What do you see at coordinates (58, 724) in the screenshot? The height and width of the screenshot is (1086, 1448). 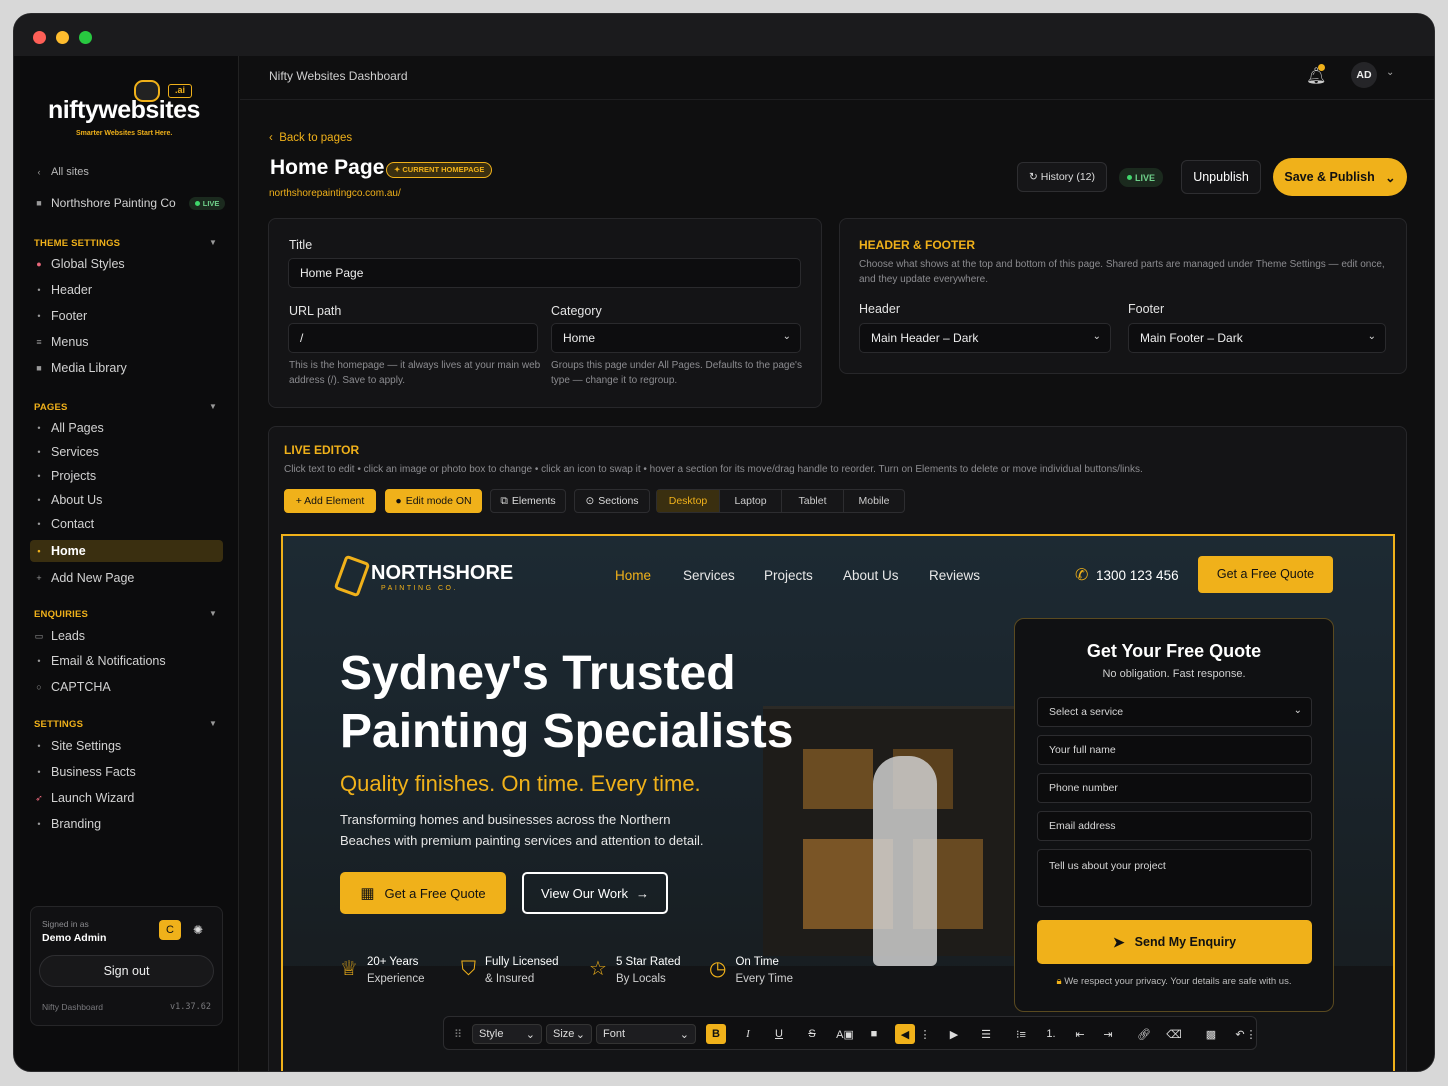 I see `settings-heading: SETTINGS` at bounding box center [58, 724].